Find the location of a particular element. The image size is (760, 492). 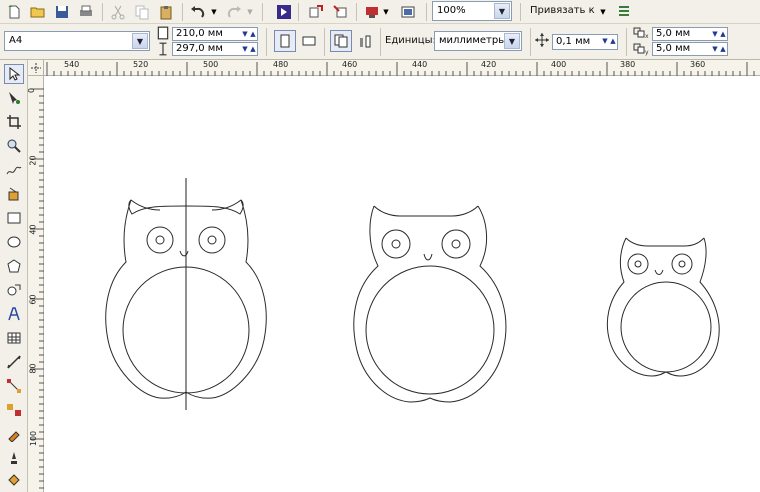

rectangle-tool-icon is located at coordinates (14, 218).